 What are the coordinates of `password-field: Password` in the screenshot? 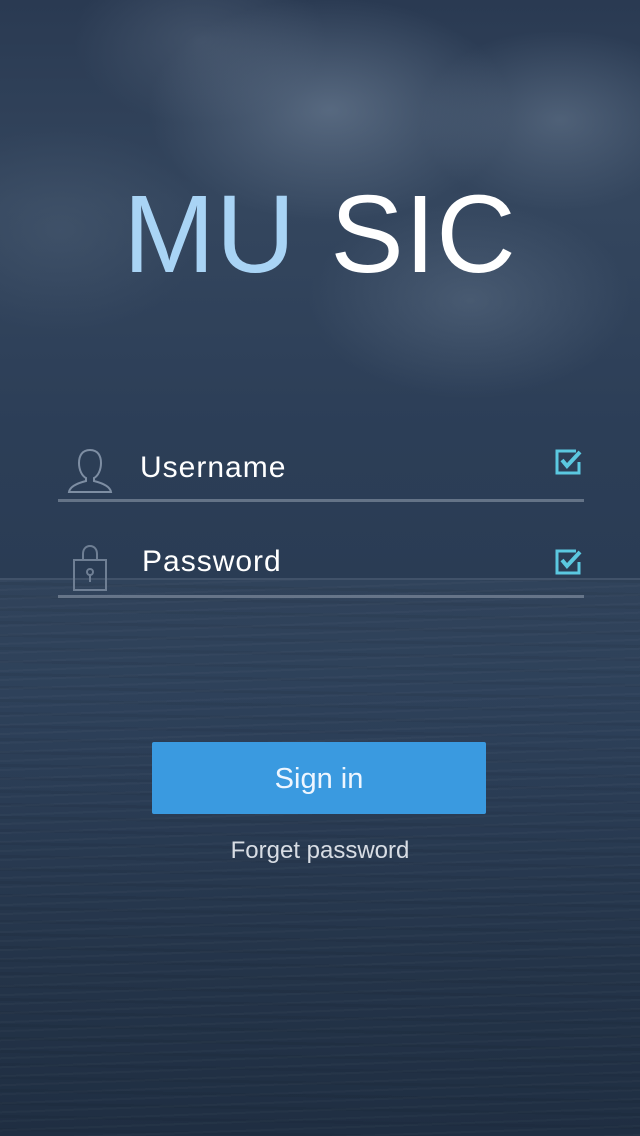 It's located at (321, 563).